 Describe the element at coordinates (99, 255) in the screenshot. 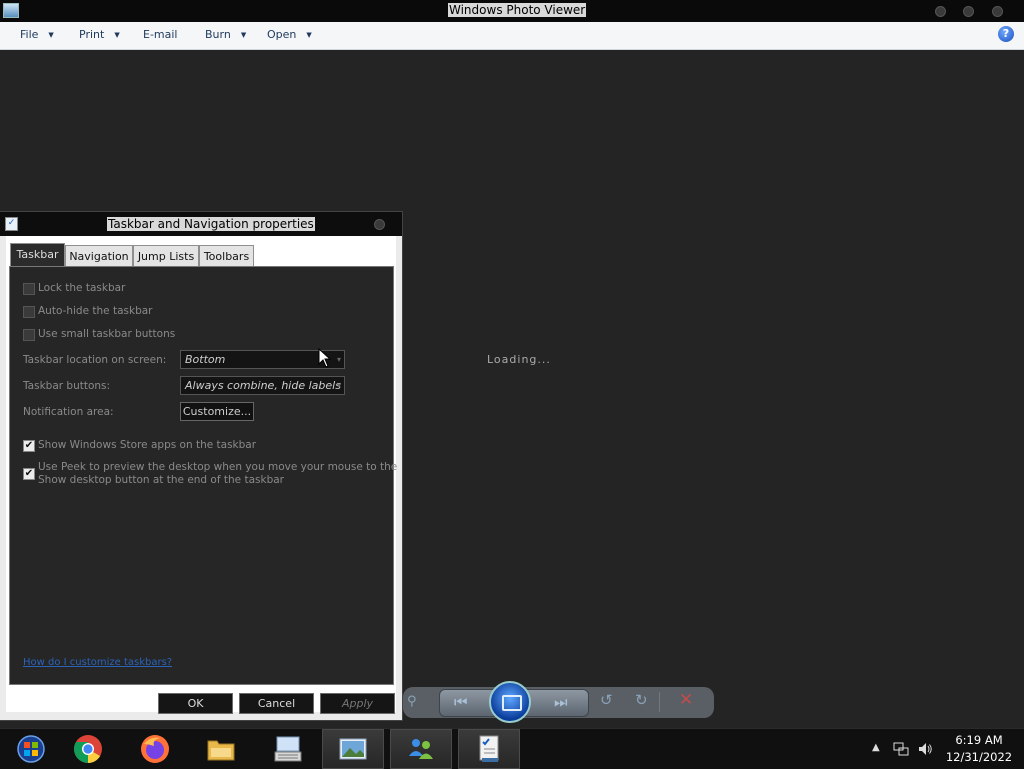

I see `tab-navigation: Navigation` at that location.